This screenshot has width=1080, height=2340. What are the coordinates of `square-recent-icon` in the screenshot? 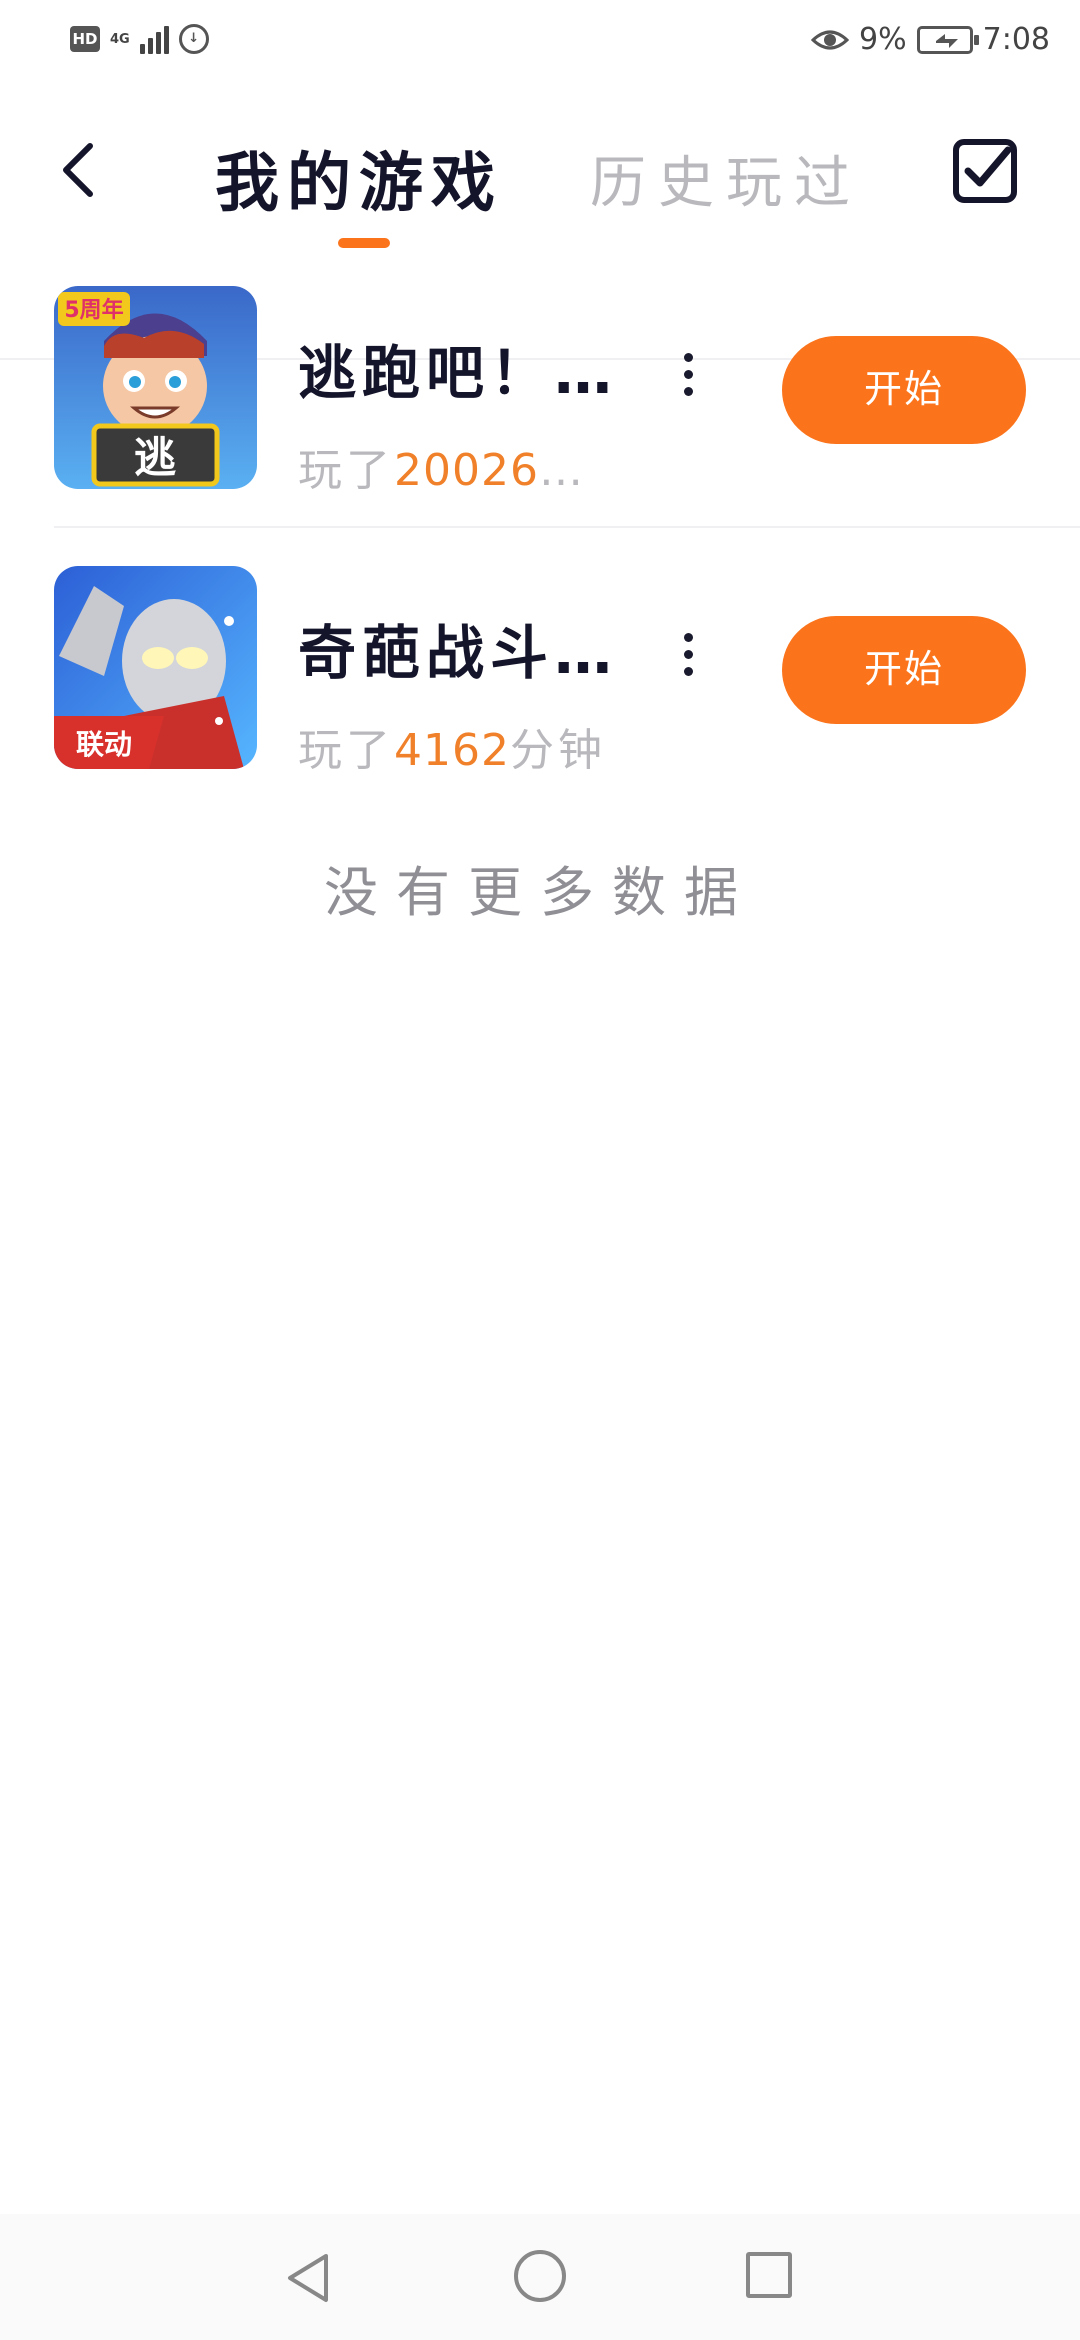 It's located at (769, 2275).